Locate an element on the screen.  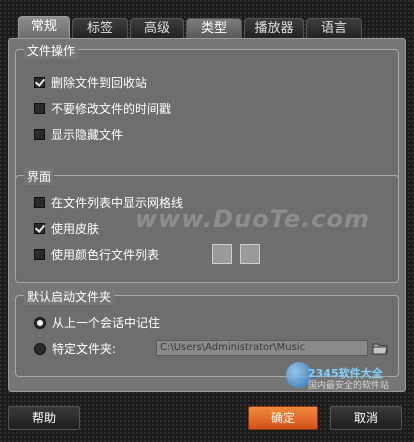
option-label: 不要修改文件的时间戳 is located at coordinates (111, 109).